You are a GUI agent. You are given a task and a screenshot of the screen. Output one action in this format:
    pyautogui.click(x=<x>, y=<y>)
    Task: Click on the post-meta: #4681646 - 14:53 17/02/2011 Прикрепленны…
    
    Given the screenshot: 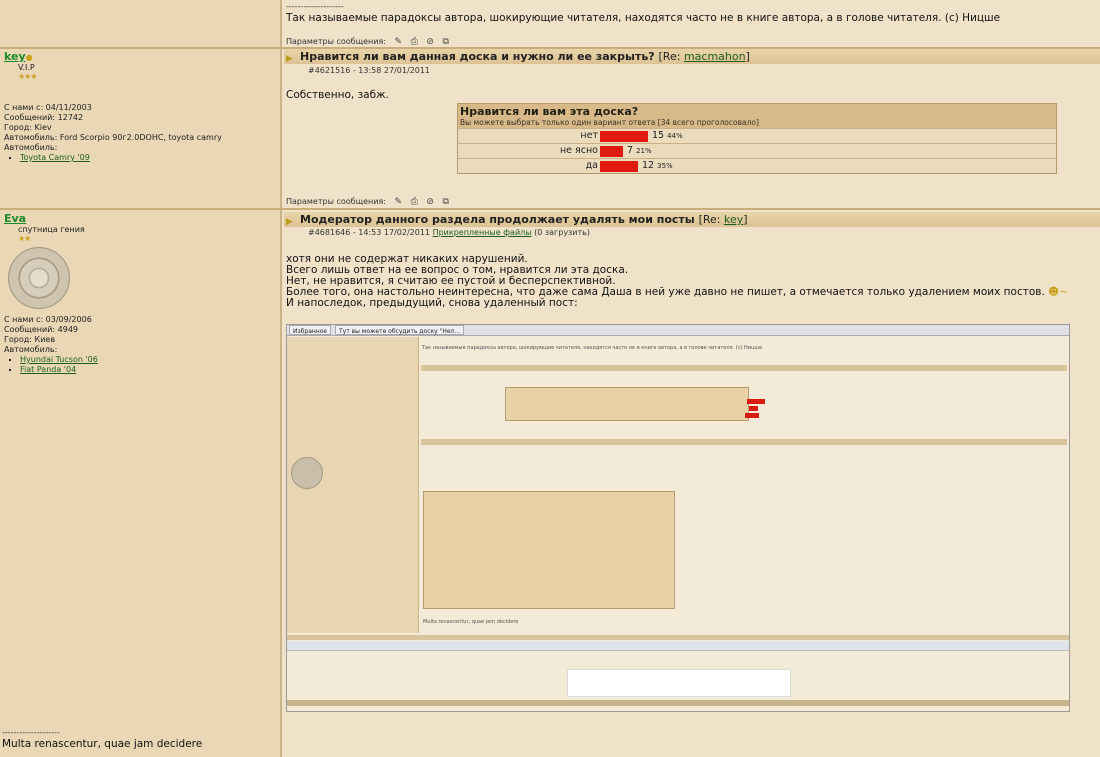 What is the action you would take?
    pyautogui.click(x=449, y=232)
    